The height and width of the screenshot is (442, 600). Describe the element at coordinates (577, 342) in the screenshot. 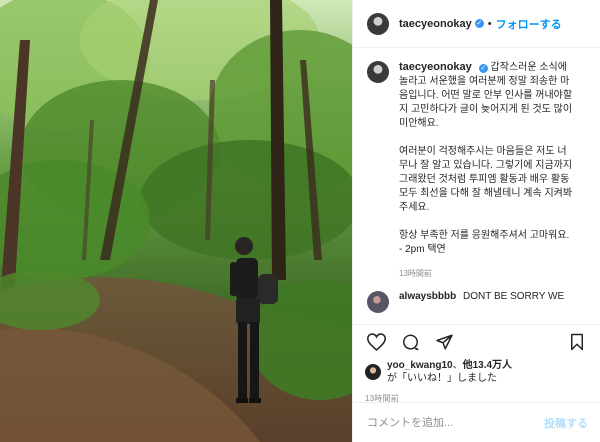

I see `bookmark-icon` at that location.